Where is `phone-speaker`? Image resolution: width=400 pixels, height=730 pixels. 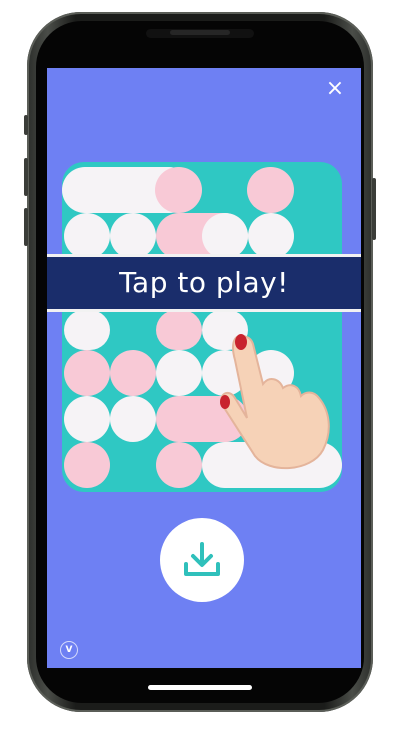 phone-speaker is located at coordinates (200, 32).